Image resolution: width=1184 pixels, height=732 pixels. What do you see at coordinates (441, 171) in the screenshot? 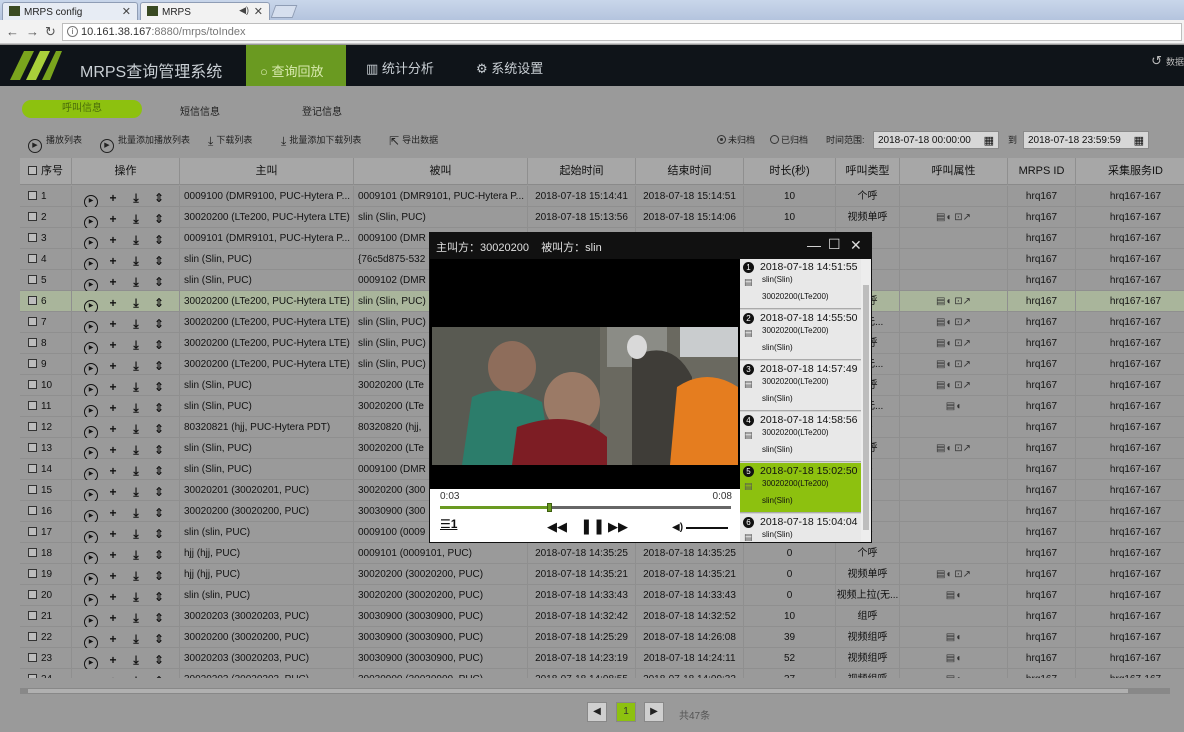
I see `column-header: 被叫` at bounding box center [441, 171].